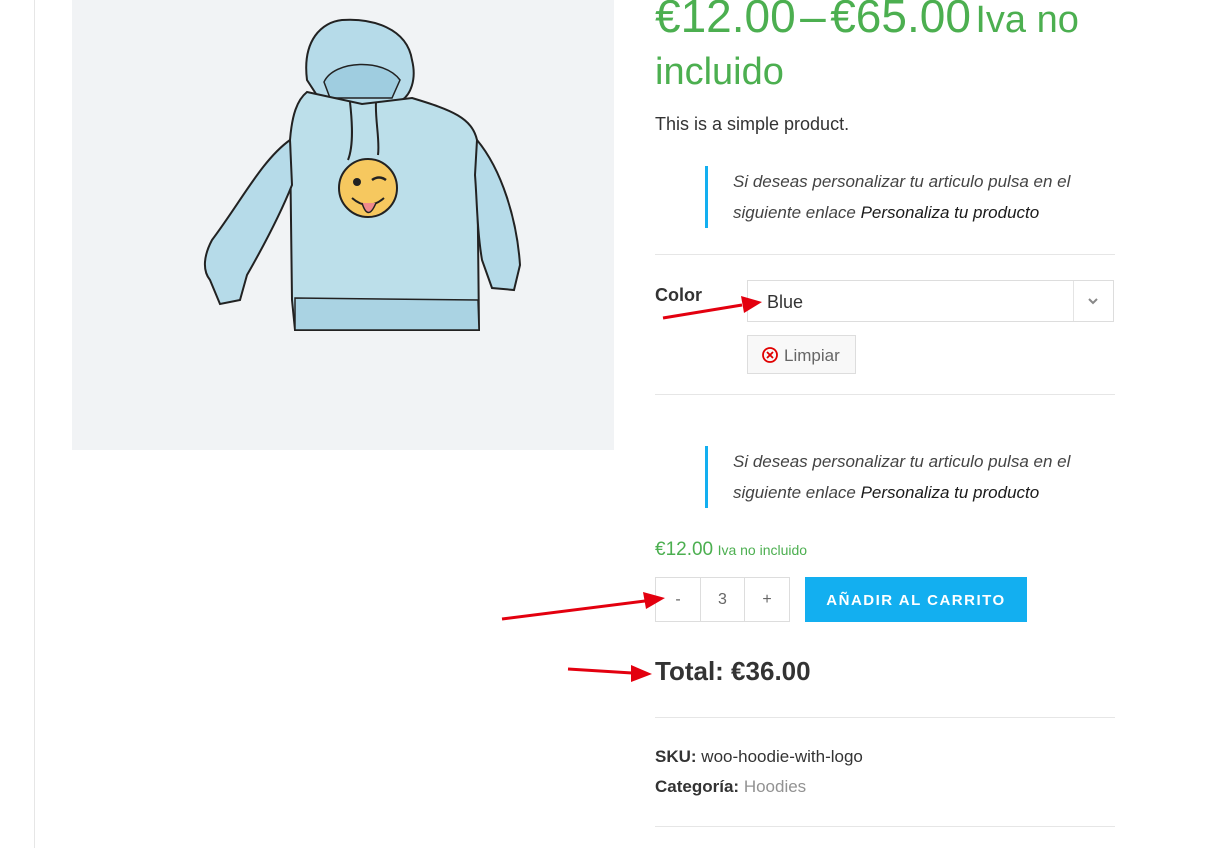 This screenshot has height=848, width=1207. What do you see at coordinates (752, 124) in the screenshot?
I see `product-short-description: This is a simple product.` at bounding box center [752, 124].